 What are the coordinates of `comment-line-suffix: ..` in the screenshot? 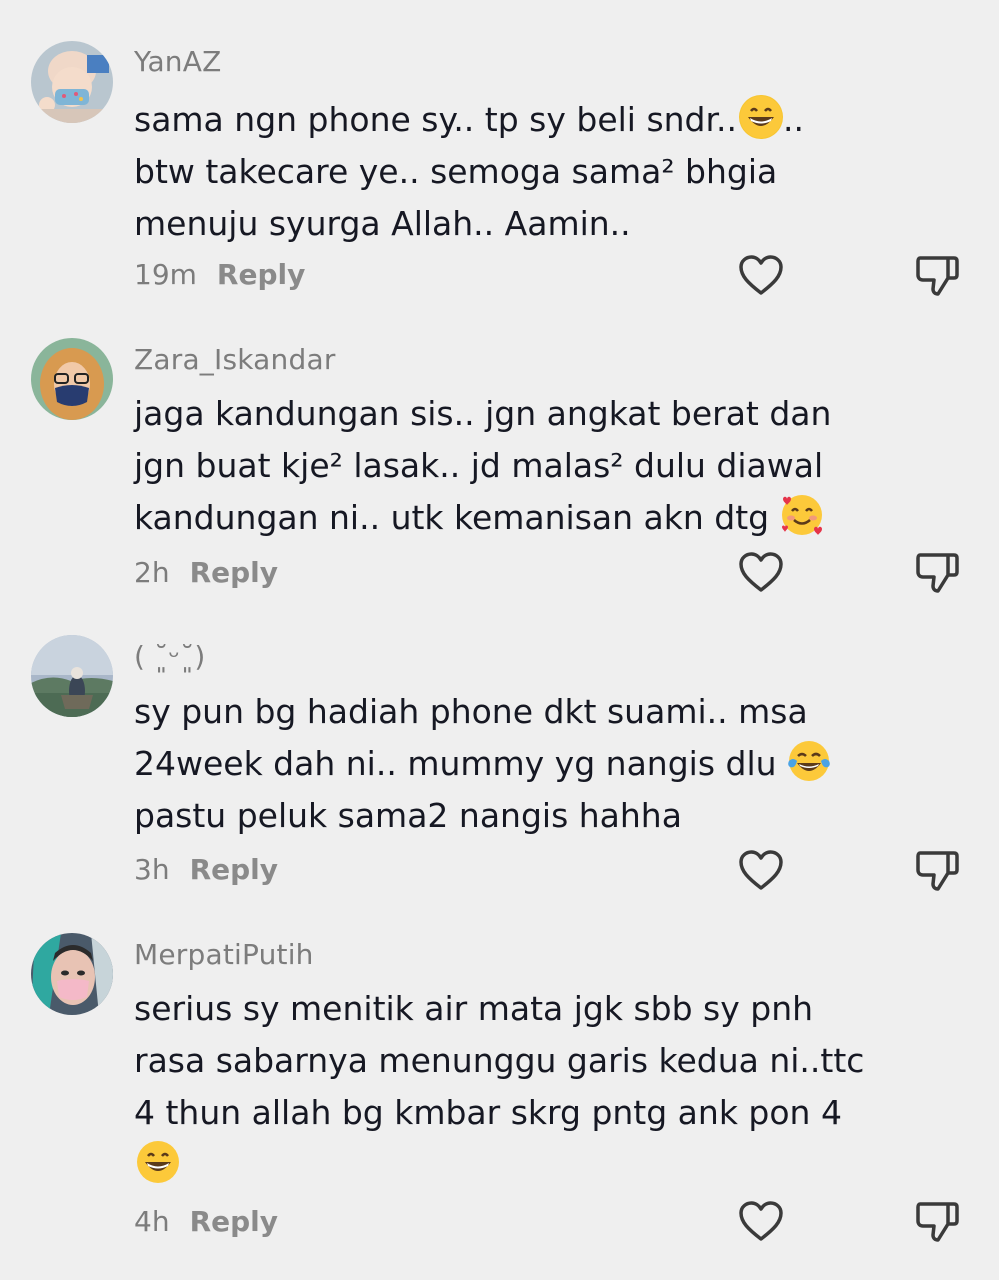 It's located at (794, 119).